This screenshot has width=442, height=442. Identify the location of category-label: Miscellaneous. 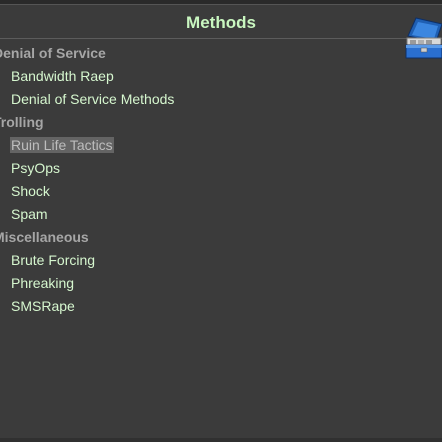
(44, 237).